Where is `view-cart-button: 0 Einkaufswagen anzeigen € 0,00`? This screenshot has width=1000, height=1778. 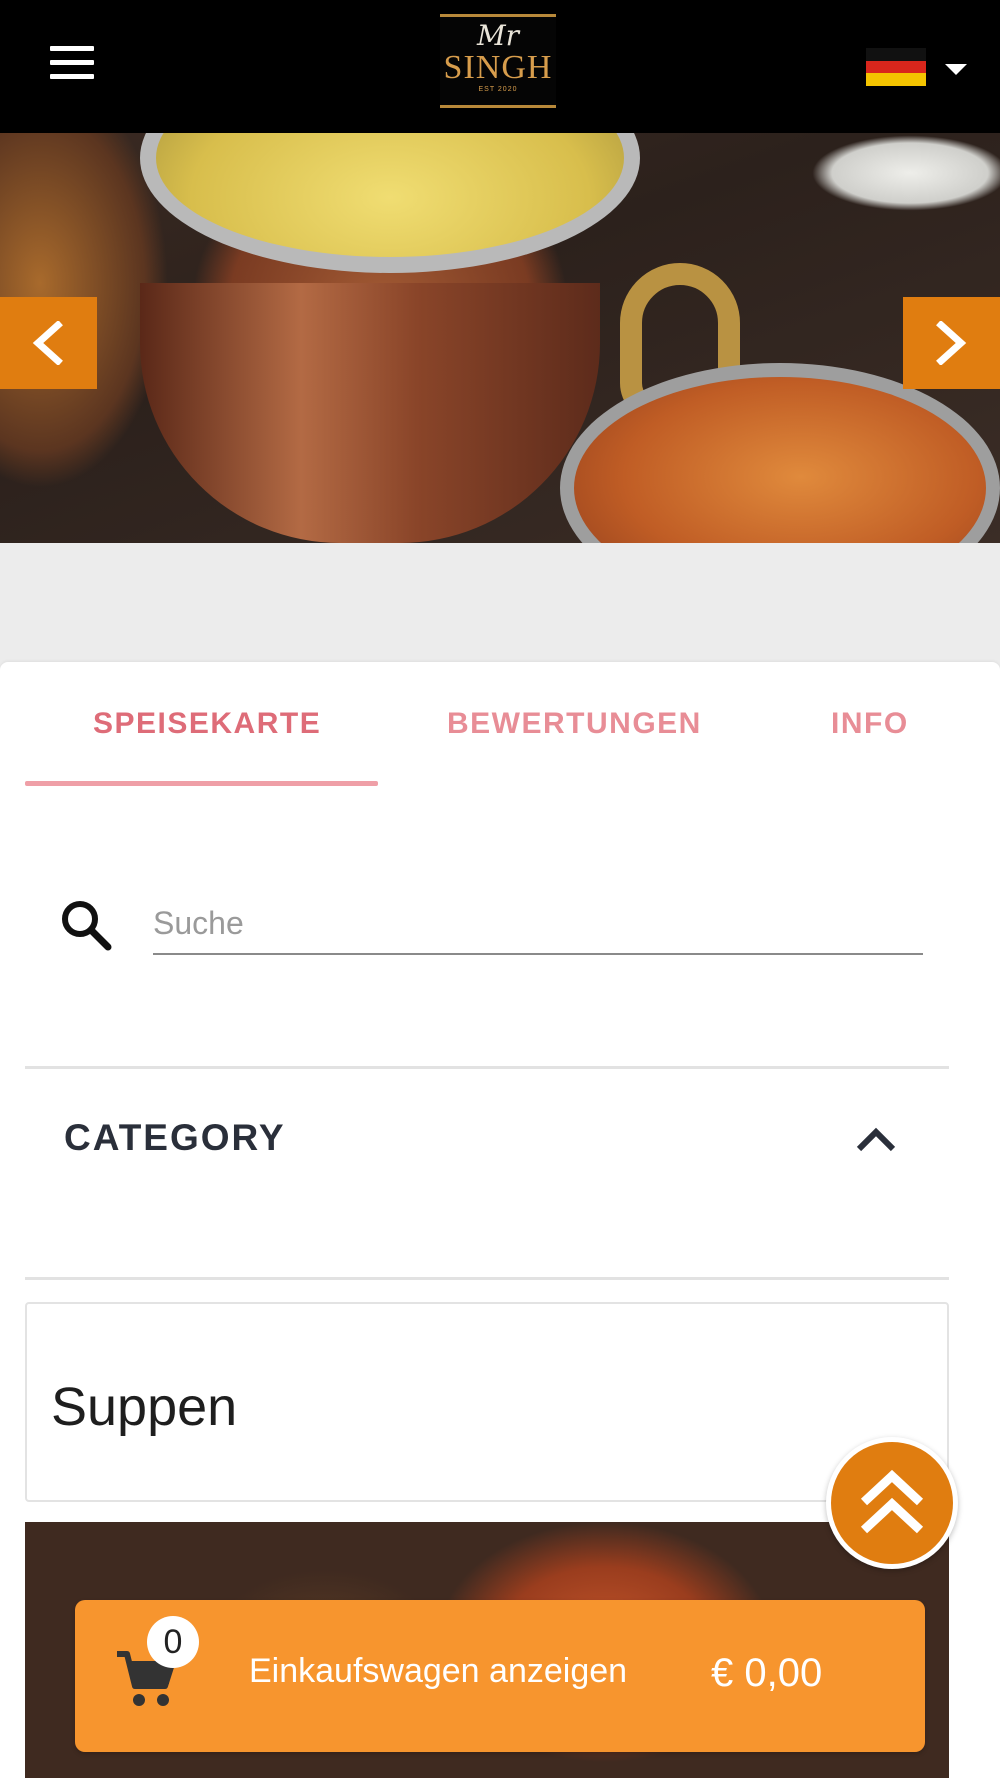
view-cart-button: 0 Einkaufswagen anzeigen € 0,00 is located at coordinates (500, 1676).